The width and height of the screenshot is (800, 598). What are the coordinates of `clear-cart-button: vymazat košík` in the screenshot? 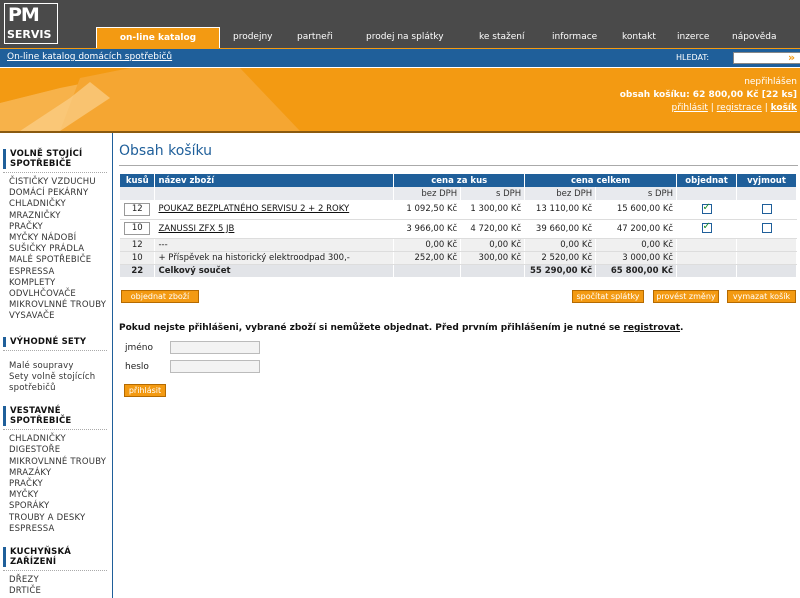 It's located at (761, 296).